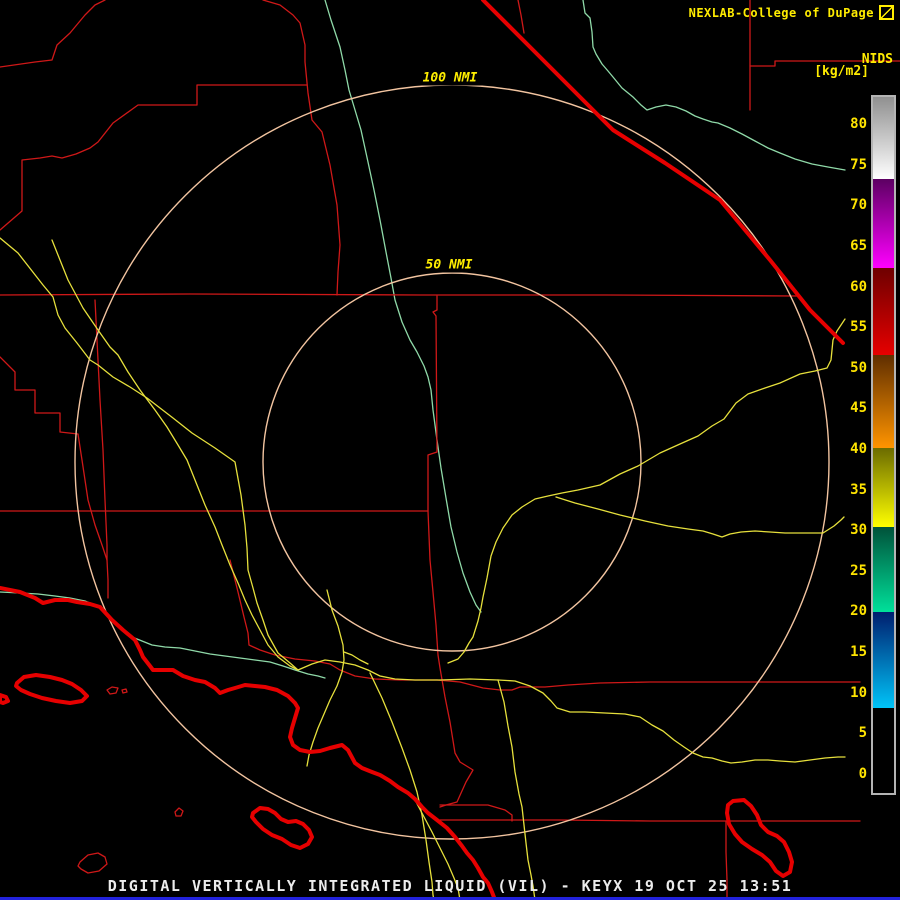 The width and height of the screenshot is (900, 900). Describe the element at coordinates (450, 78) in the screenshot. I see `range-ring-label-100nmi: 100 NMI` at that location.